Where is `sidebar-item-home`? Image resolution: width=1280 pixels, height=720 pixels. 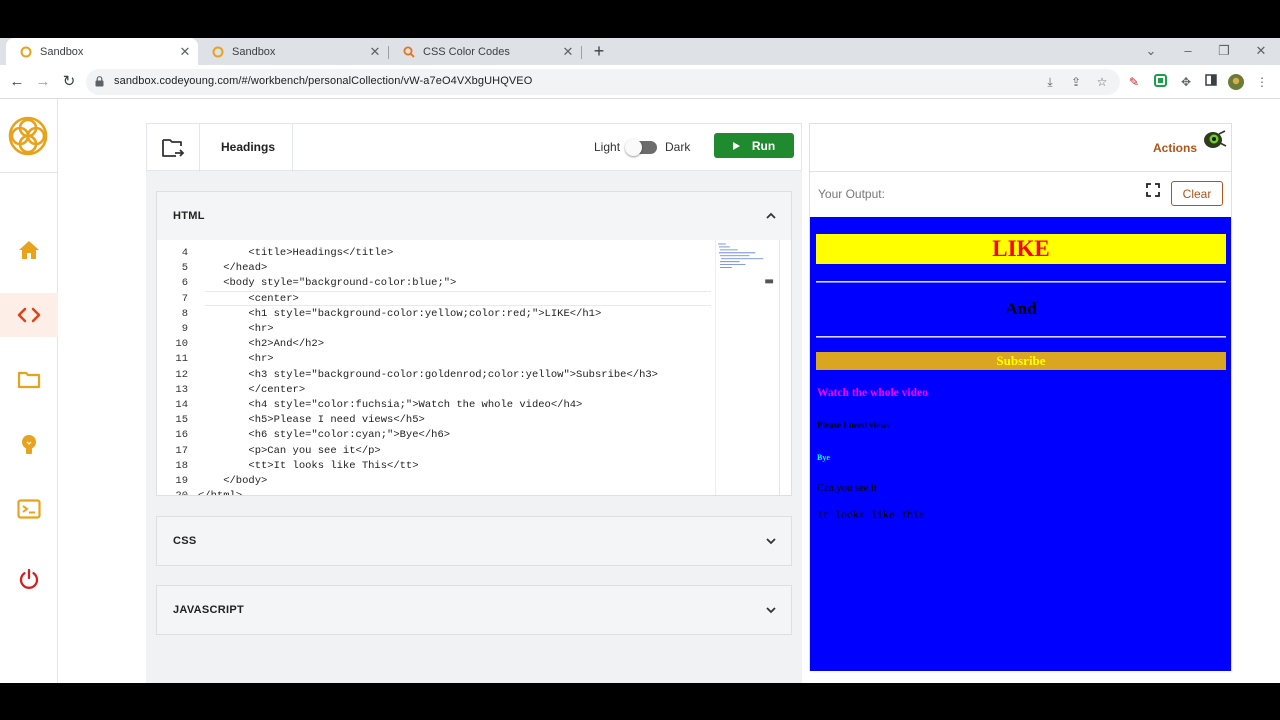
sidebar-item-home is located at coordinates (29, 250).